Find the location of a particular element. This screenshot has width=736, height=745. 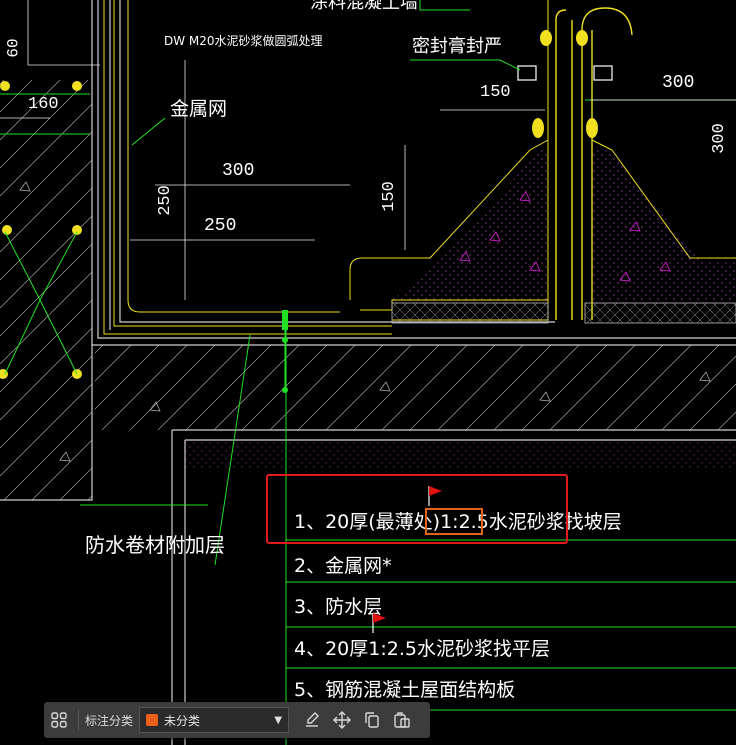

screed-fill is located at coordinates (470, 225).